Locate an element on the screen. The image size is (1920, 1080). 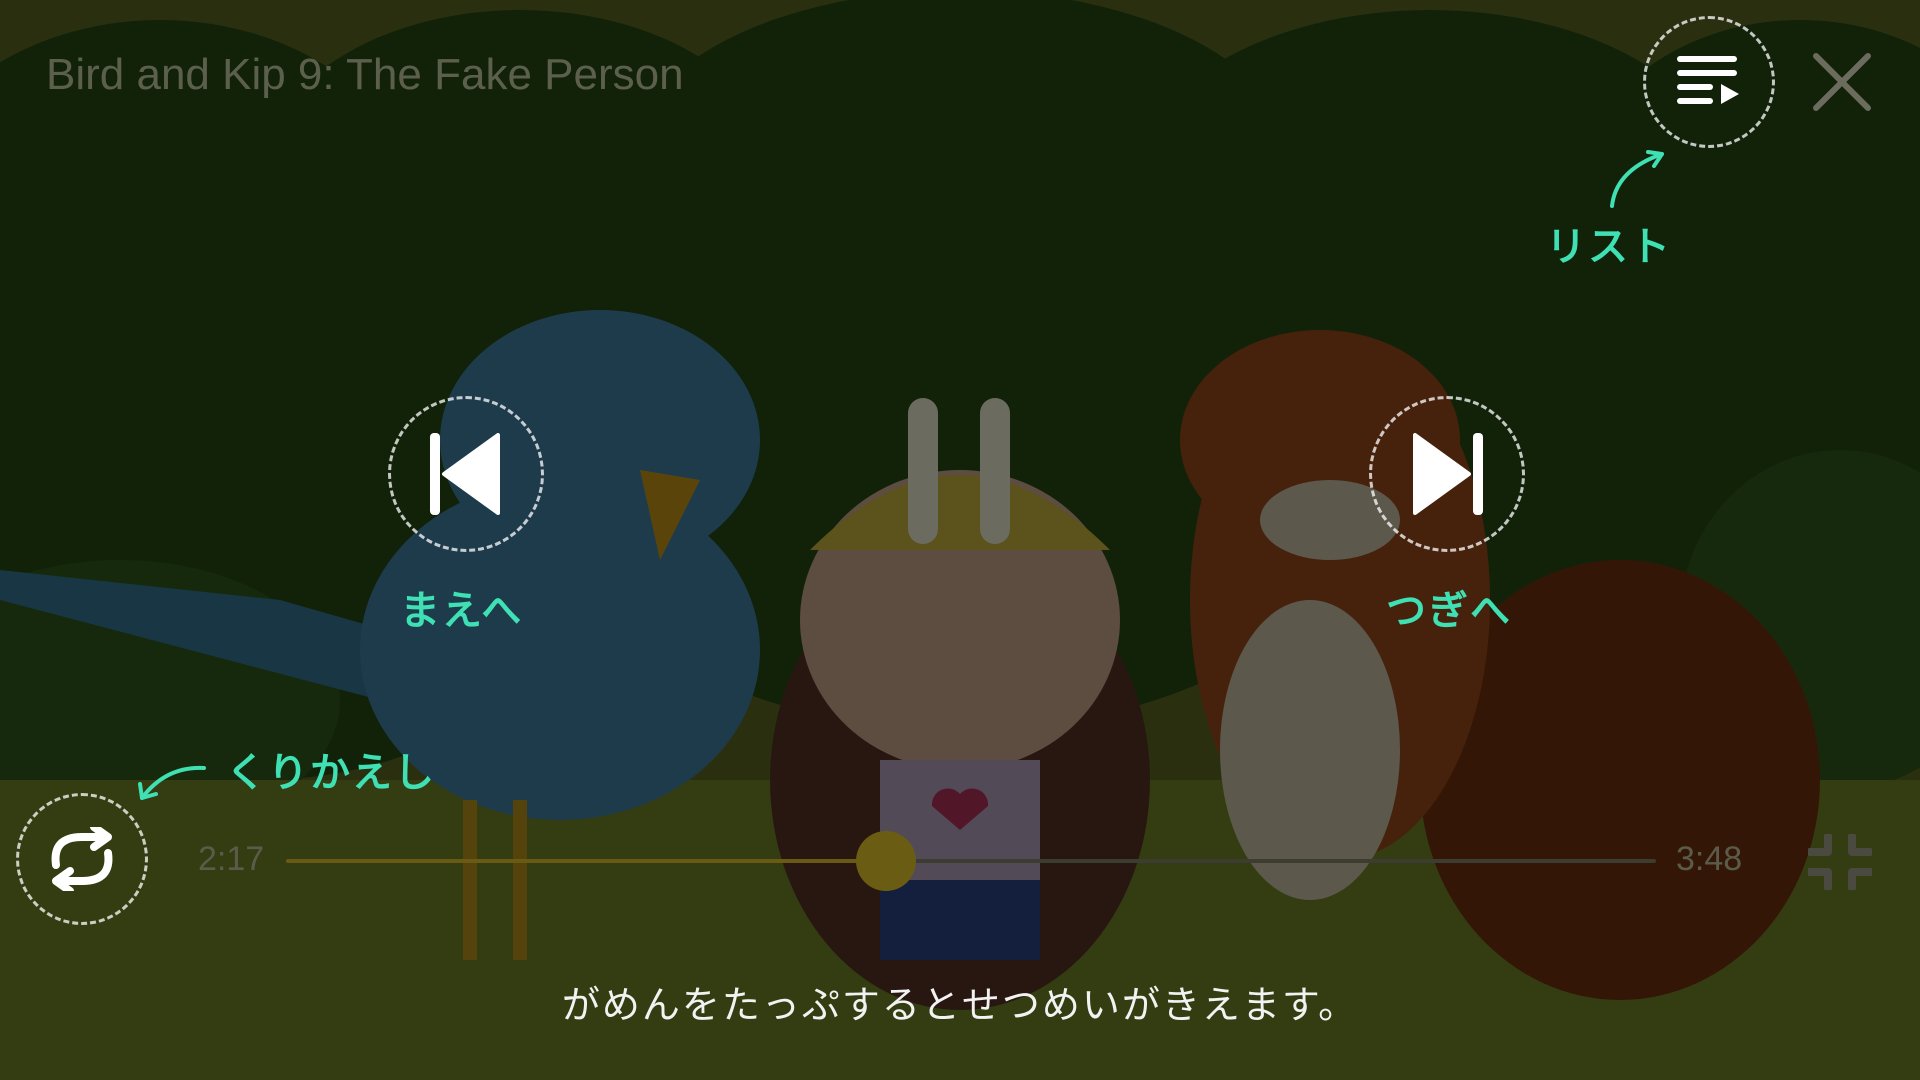
total-time: 3:48 is located at coordinates (1709, 859).